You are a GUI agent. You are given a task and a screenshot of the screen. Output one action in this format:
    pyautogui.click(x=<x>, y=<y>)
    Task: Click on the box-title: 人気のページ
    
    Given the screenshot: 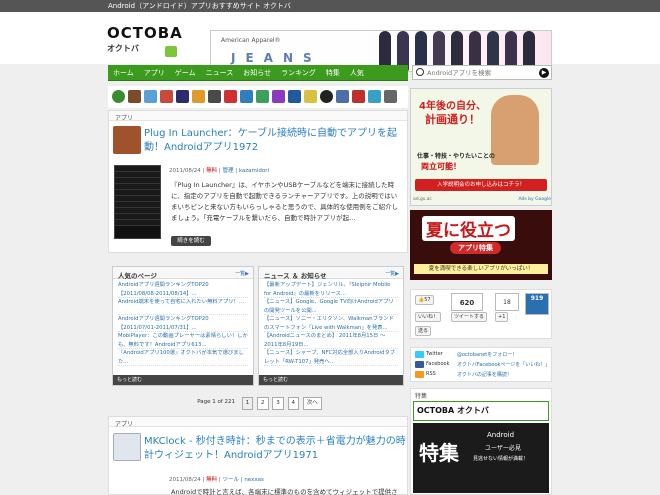 What is the action you would take?
    pyautogui.click(x=183, y=273)
    